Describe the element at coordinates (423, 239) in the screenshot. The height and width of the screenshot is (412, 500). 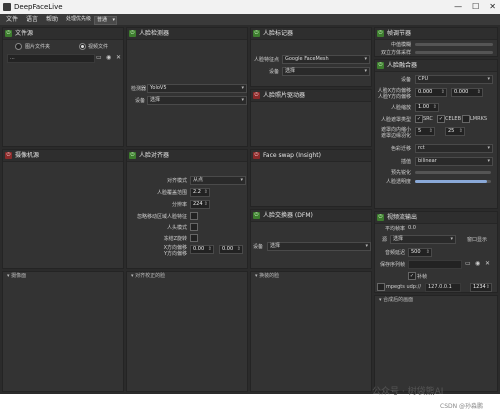
I see `source-select: 选择` at that location.